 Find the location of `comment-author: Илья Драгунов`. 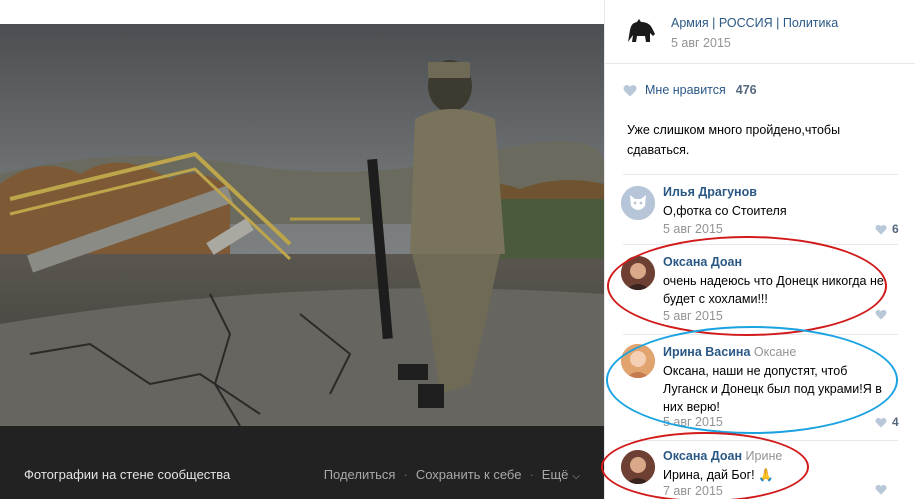

comment-author: Илья Драгунов is located at coordinates (710, 192).